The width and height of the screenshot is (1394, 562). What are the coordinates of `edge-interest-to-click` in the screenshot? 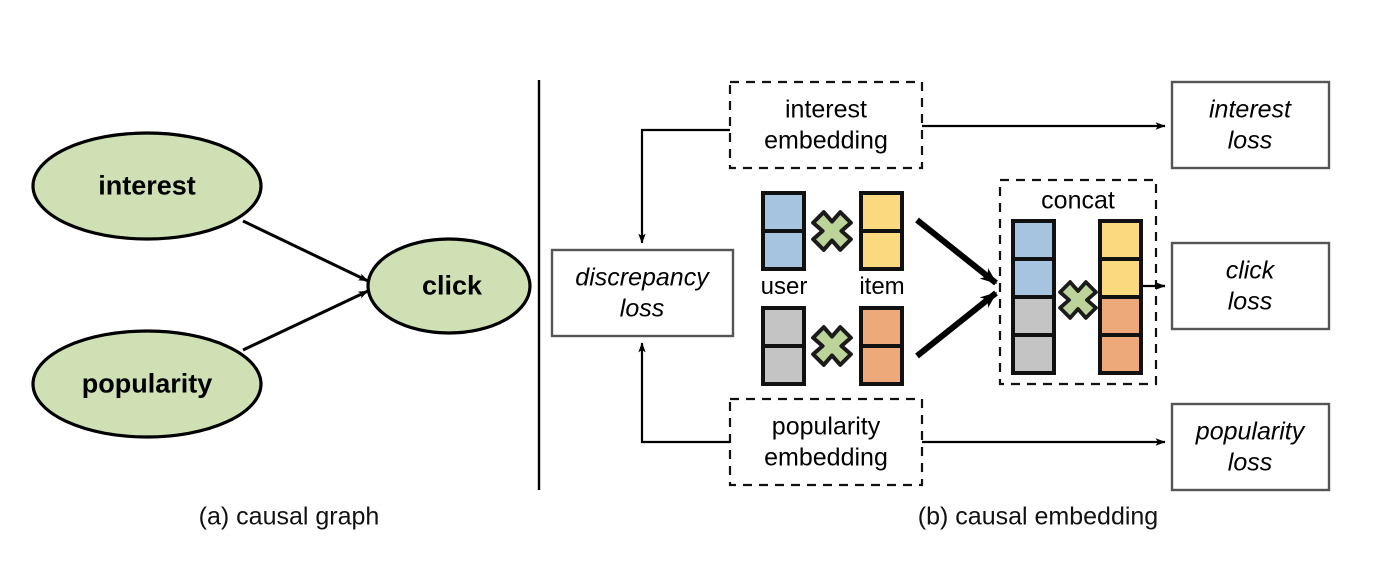 It's located at (305, 251).